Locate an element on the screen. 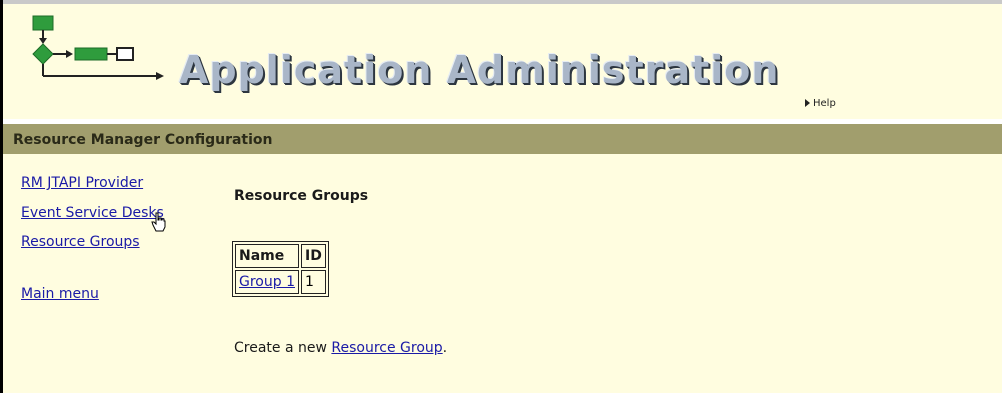  column-header-id: ID is located at coordinates (313, 256).